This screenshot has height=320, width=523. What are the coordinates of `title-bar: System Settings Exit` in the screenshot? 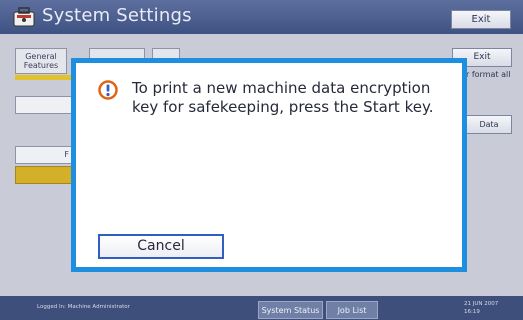 It's located at (261, 17).